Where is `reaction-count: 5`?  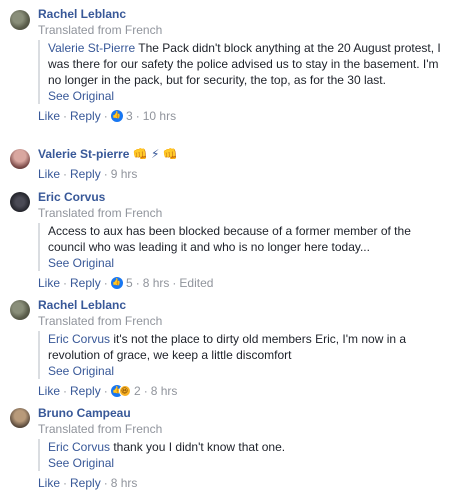
reaction-count: 5 is located at coordinates (129, 283).